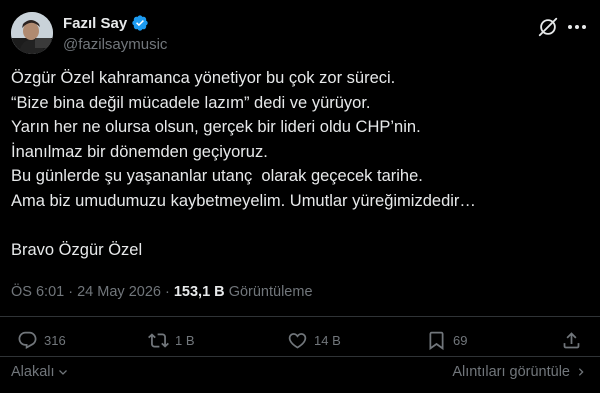  What do you see at coordinates (77, 249) in the screenshot?
I see `tweet-line: Bravo Özgür Özel` at bounding box center [77, 249].